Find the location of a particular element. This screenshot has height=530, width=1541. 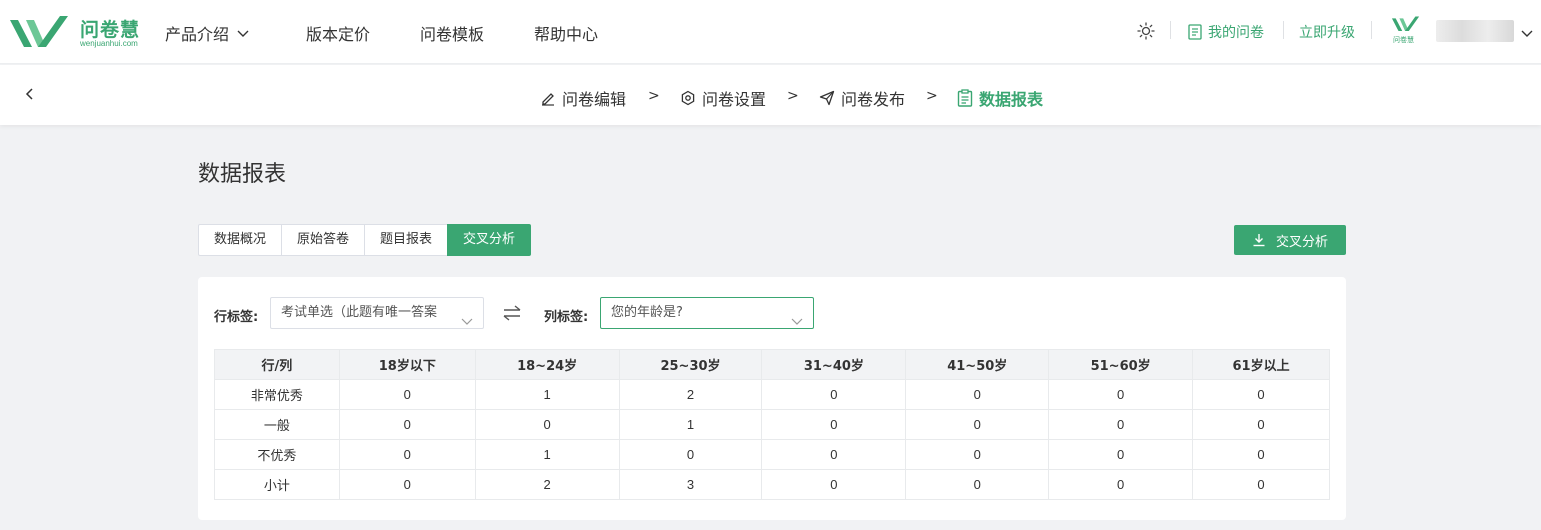

table-row: 不优秀 0 1 0 0 0 0 0 is located at coordinates (772, 454).